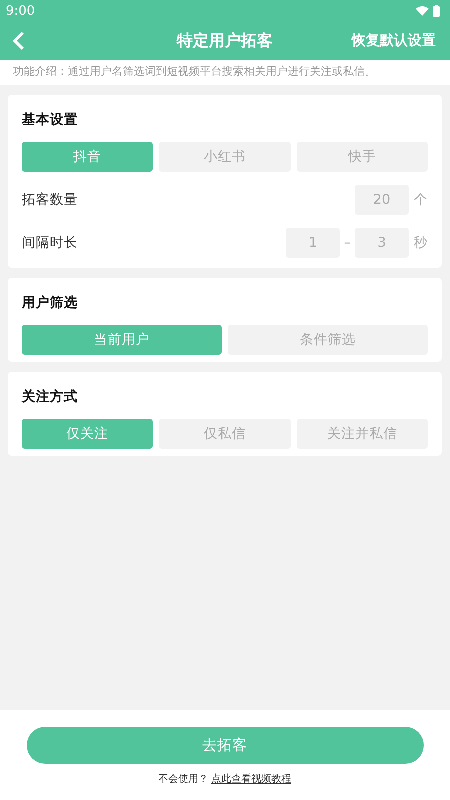 The image size is (450, 800). I want to click on reset-defaults-button: 恢复默认设置, so click(394, 41).